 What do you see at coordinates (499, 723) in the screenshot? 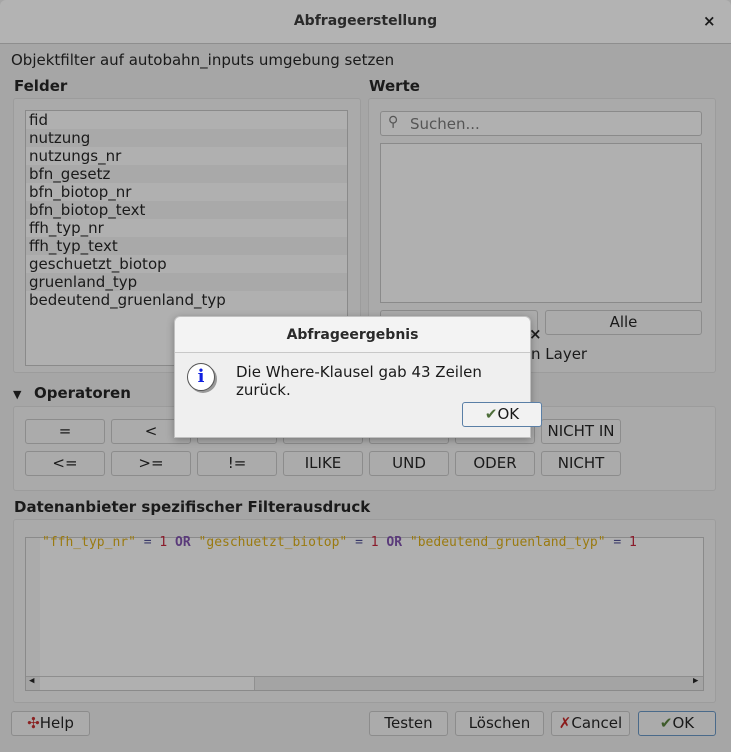
I see `clear-button: Löschen` at bounding box center [499, 723].